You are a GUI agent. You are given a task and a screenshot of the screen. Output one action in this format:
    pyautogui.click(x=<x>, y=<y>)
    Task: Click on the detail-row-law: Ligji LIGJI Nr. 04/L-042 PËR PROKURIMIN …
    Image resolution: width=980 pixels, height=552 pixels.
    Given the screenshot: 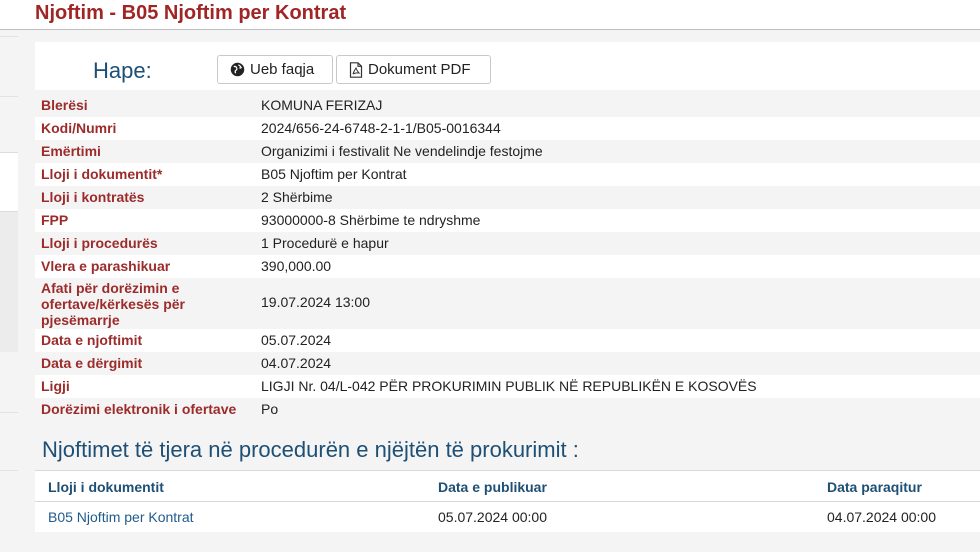 What is the action you would take?
    pyautogui.click(x=507, y=386)
    